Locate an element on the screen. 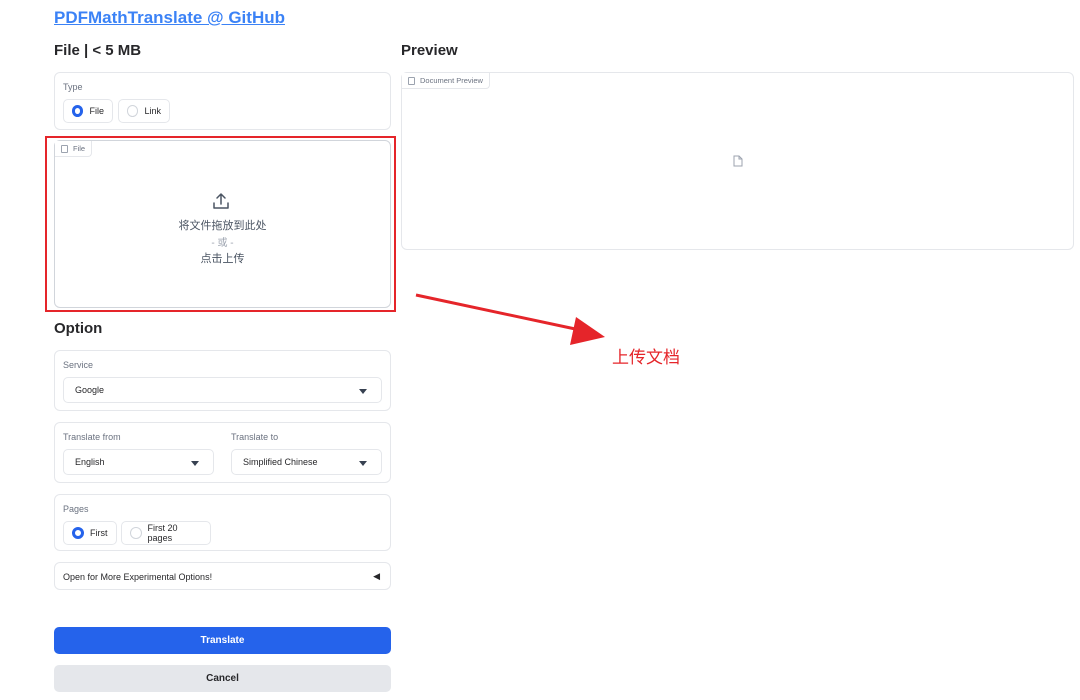 This screenshot has width=1080, height=700. service-panel: Service Google is located at coordinates (222, 380).